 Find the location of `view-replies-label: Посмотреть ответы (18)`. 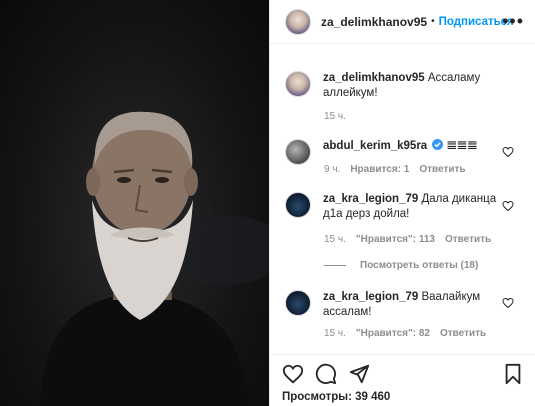

view-replies-label: Посмотреть ответы (18) is located at coordinates (419, 265).